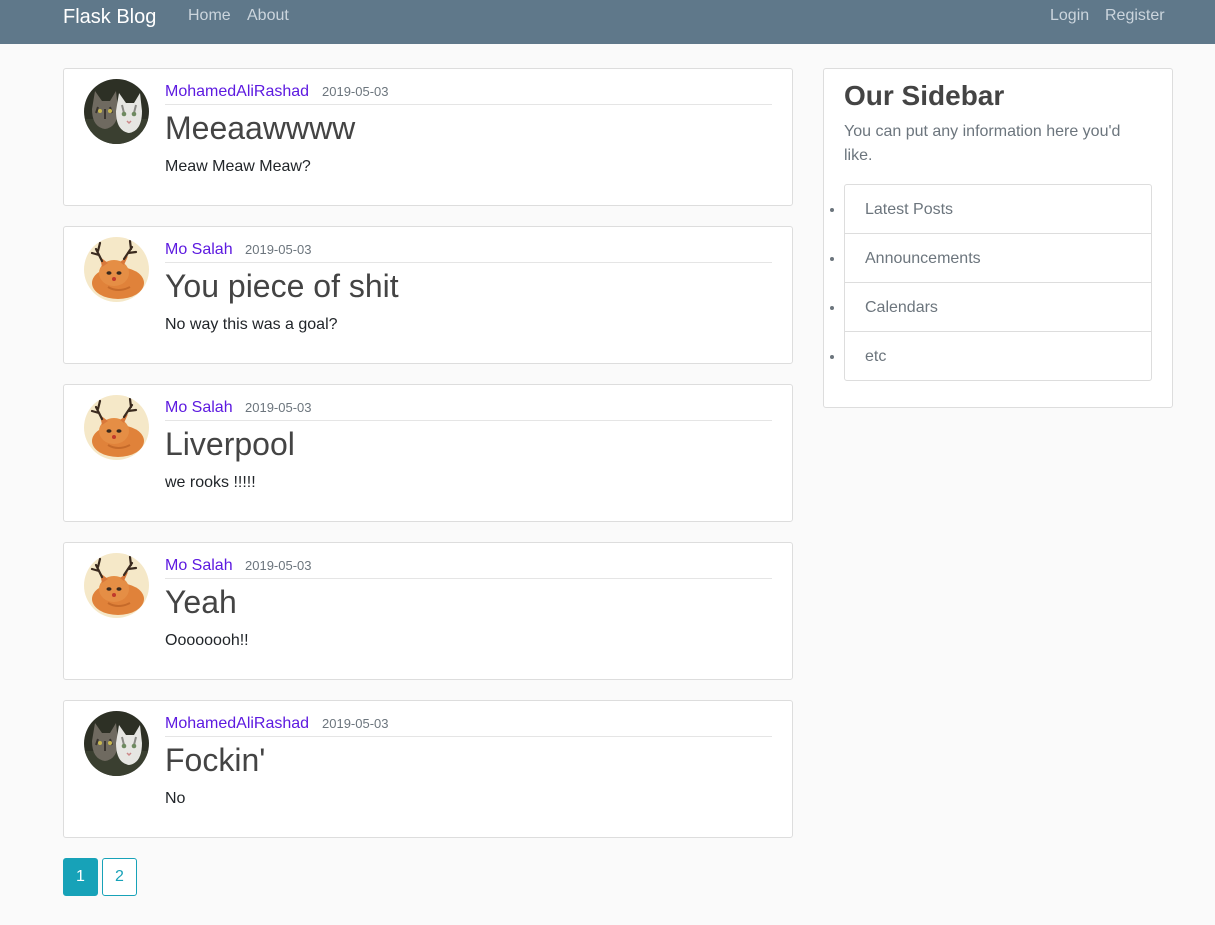  I want to click on page-button-2: 2, so click(119, 877).